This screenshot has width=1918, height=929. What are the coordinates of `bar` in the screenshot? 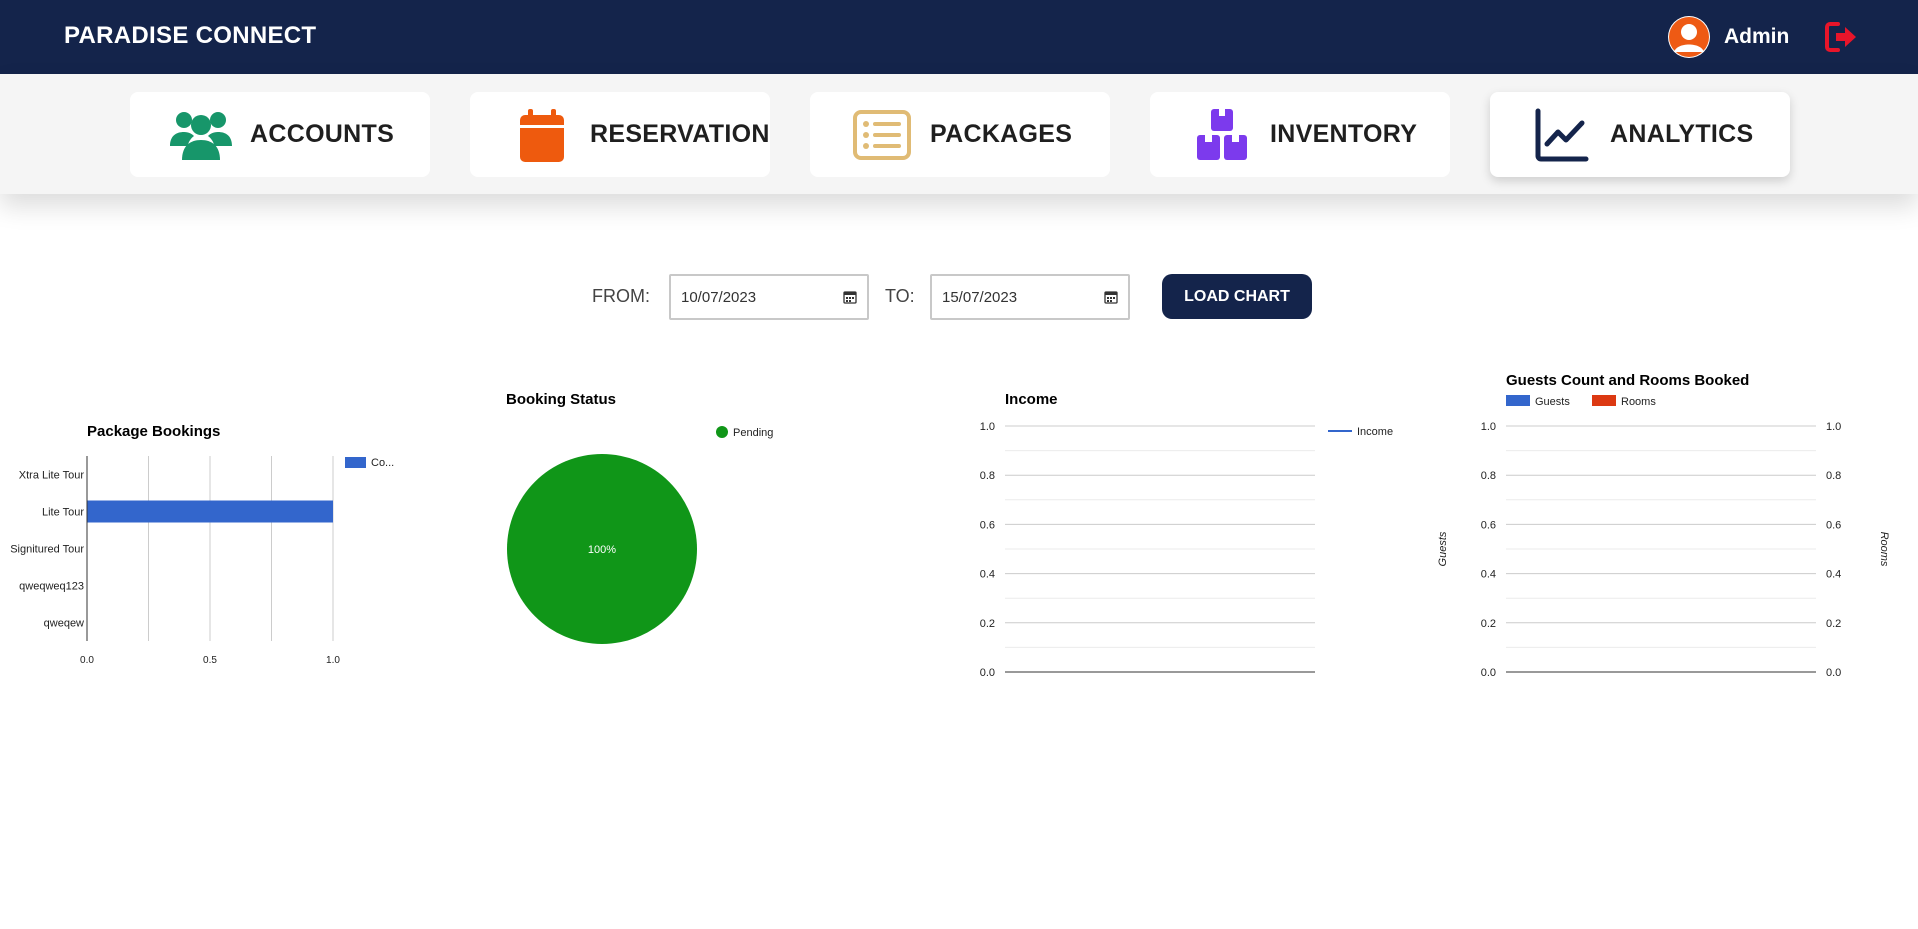 It's located at (210, 511).